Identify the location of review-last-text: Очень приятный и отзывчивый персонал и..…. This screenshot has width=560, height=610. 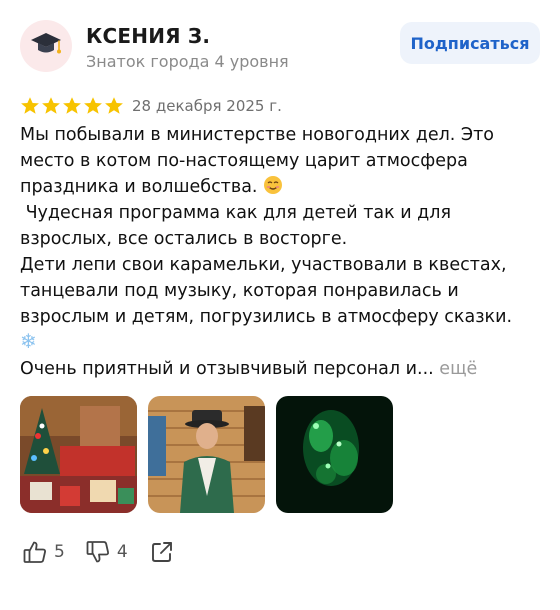
(227, 369).